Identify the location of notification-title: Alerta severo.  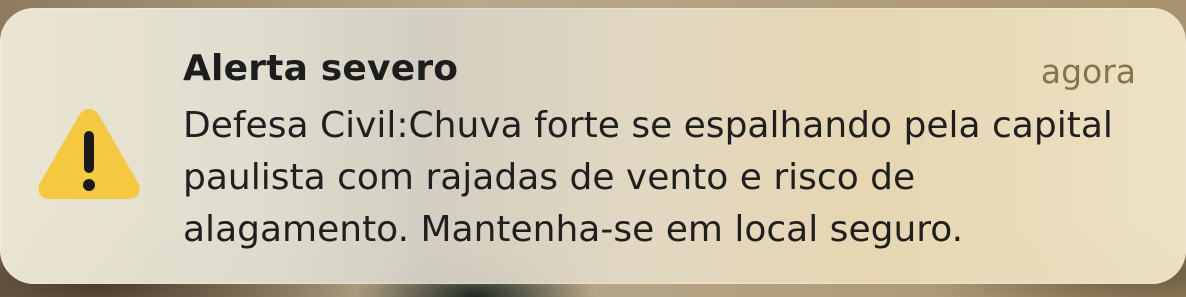
(321, 68).